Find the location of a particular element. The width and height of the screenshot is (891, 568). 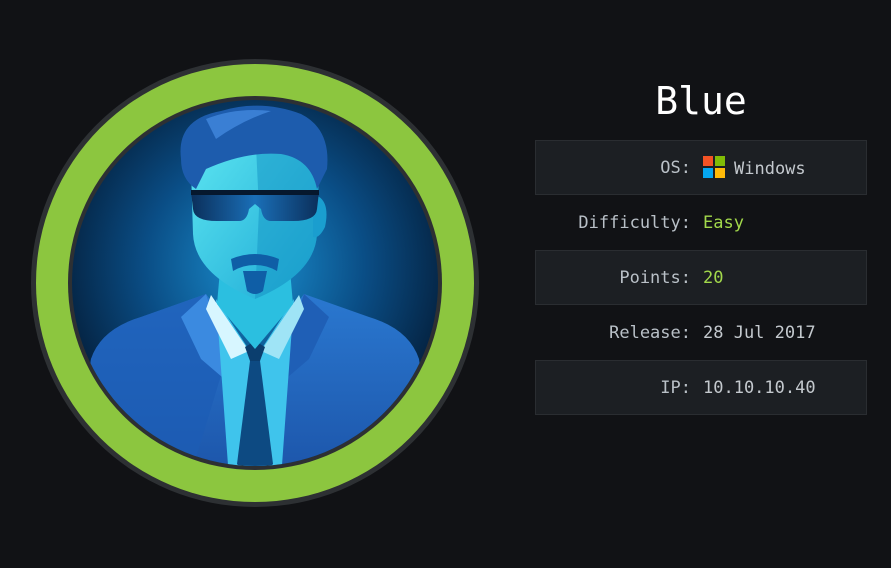

info-row-points: Points: 20 is located at coordinates (701, 277).